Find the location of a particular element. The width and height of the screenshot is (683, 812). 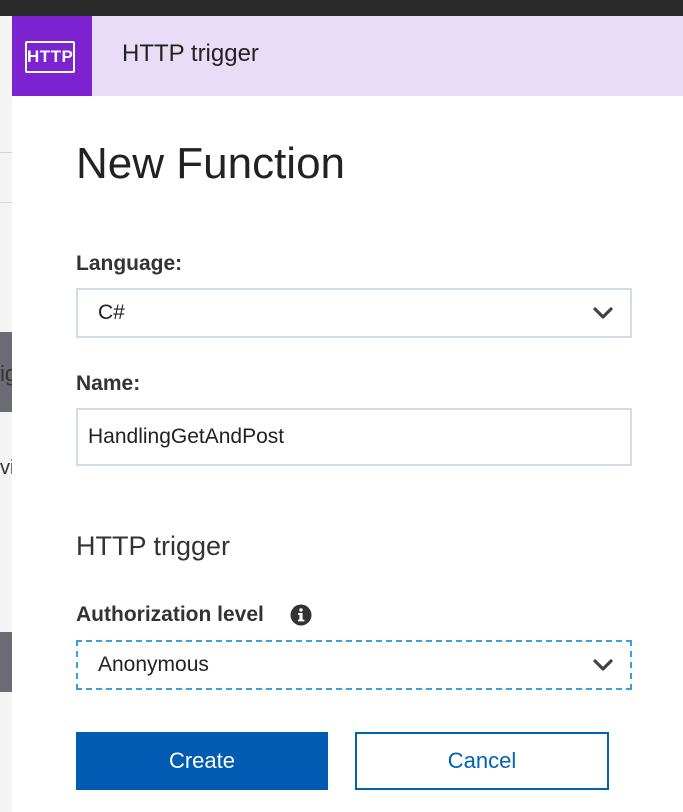

http-badge: HTTP is located at coordinates (52, 56).